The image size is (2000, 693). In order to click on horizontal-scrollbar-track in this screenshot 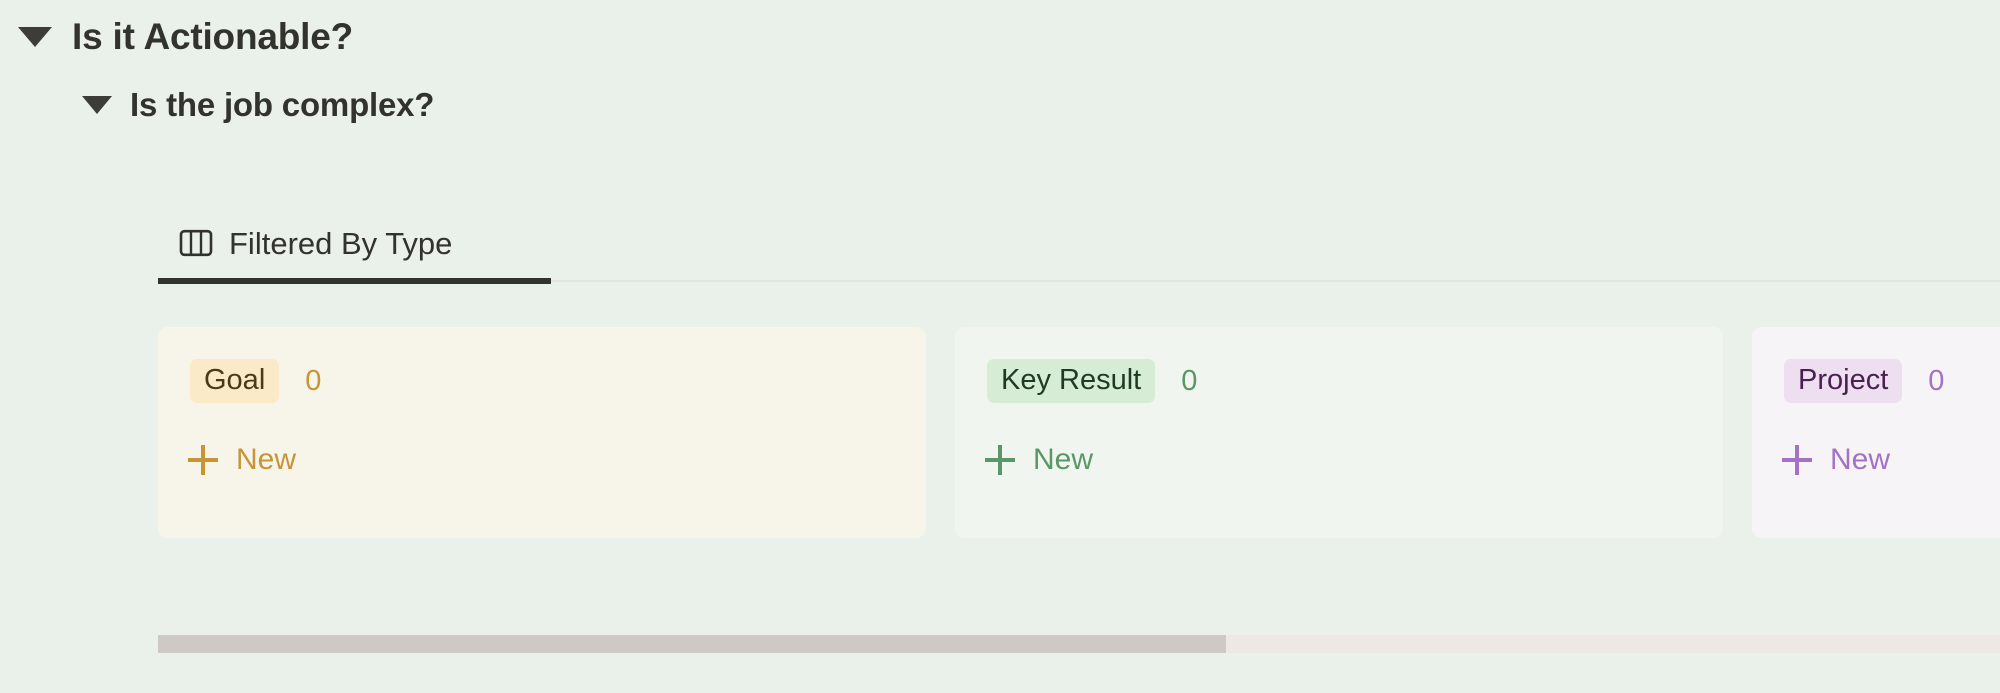, I will do `click(1079, 644)`.